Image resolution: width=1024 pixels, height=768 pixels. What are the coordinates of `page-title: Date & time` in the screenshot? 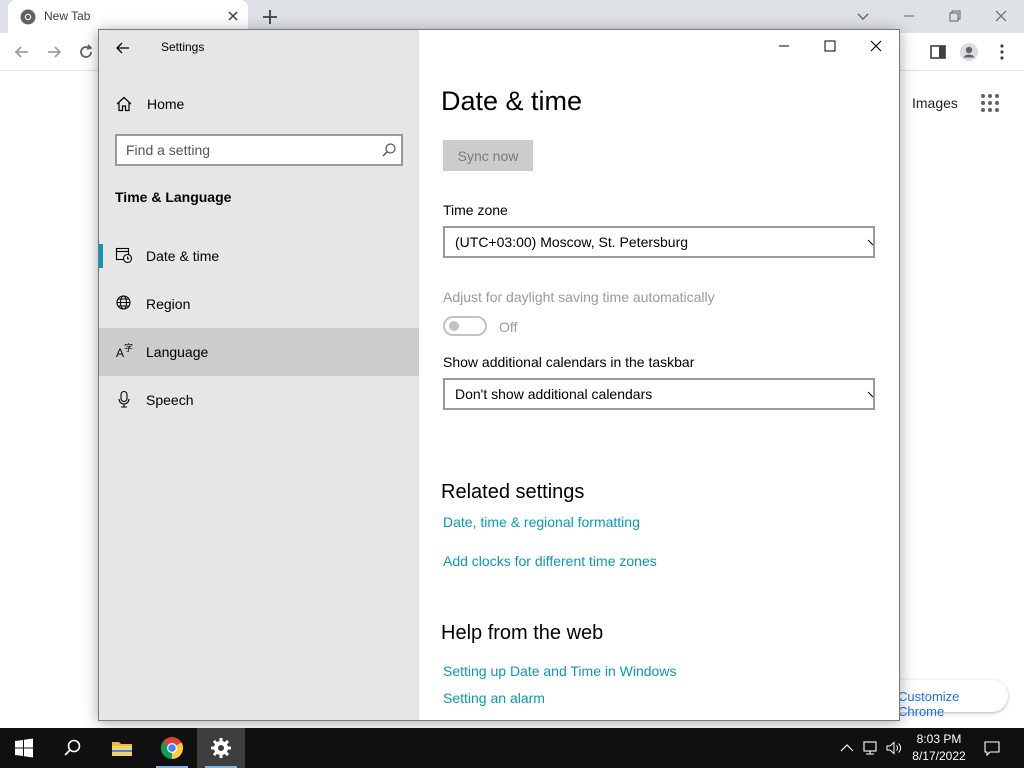 It's located at (512, 101).